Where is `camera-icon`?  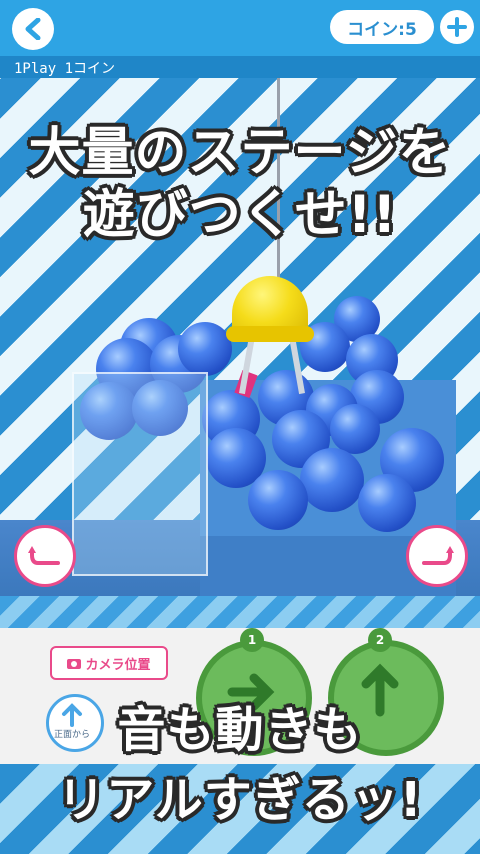
camera-icon is located at coordinates (74, 664).